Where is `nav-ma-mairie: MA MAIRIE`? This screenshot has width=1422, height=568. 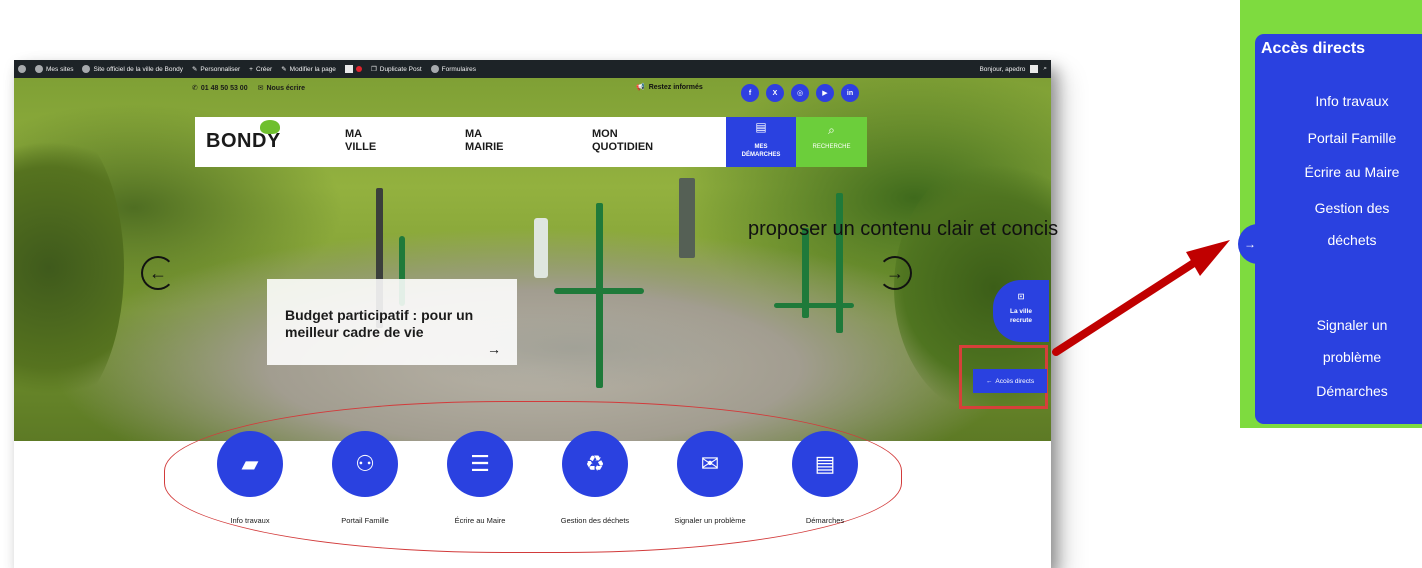
nav-ma-mairie: MA MAIRIE is located at coordinates (500, 141).